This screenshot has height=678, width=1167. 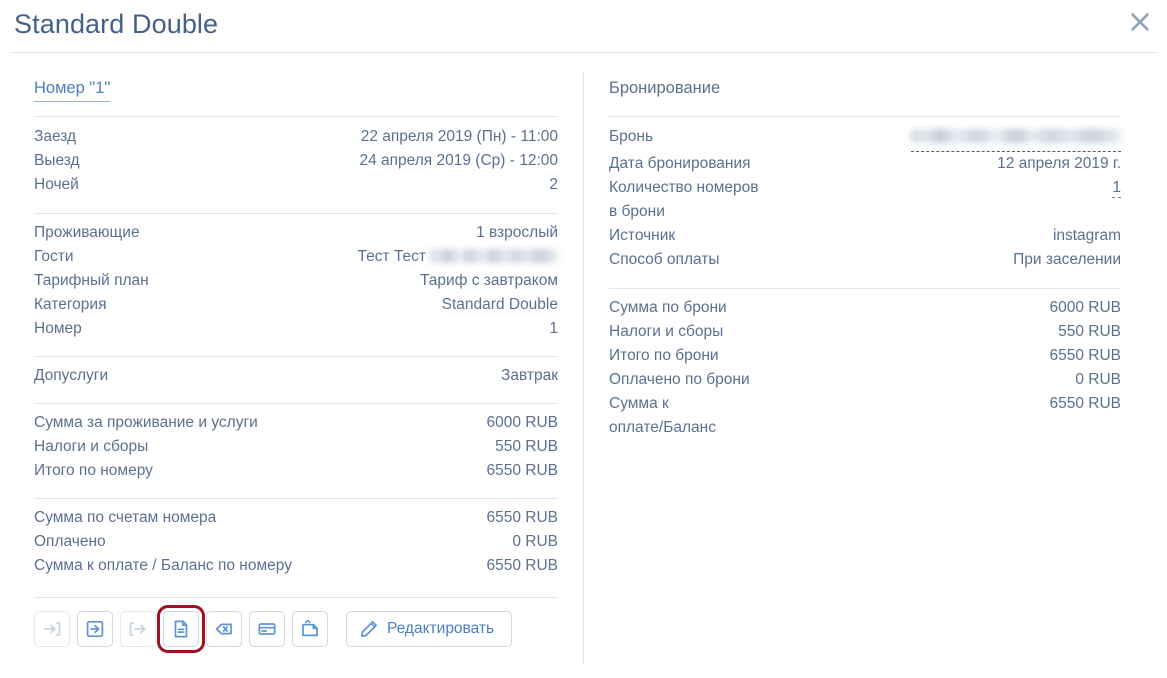 I want to click on detail-value: Завтрак, so click(x=529, y=375).